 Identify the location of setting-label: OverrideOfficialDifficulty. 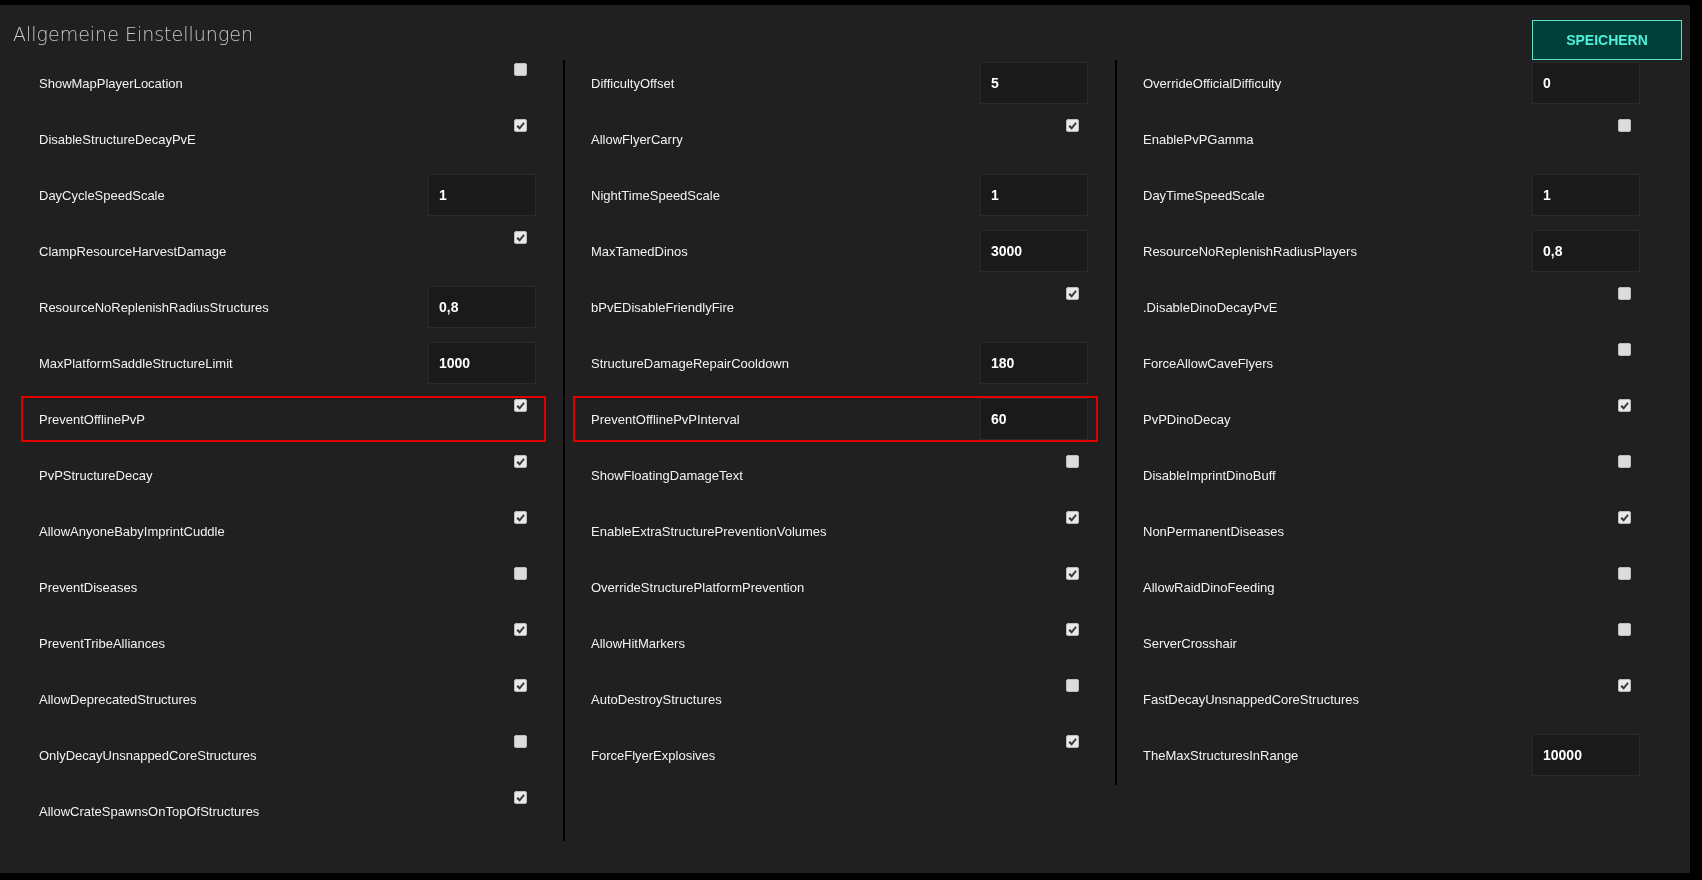
(1212, 83).